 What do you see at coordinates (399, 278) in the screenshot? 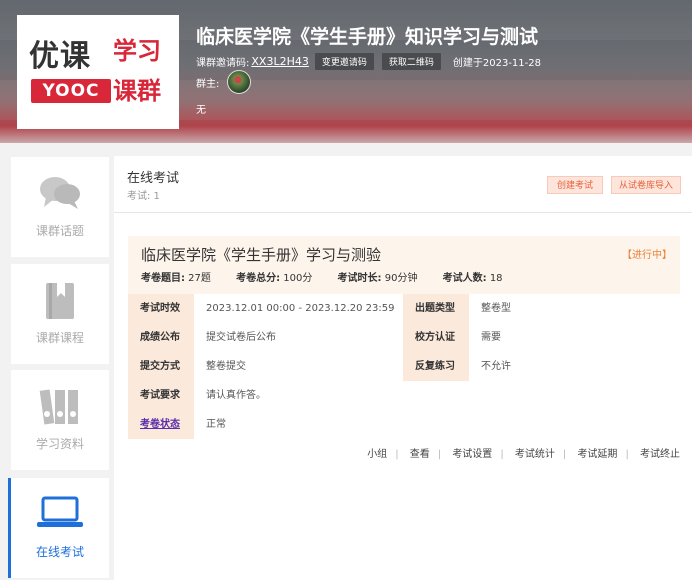
I see `stat-value: 90分钟` at bounding box center [399, 278].